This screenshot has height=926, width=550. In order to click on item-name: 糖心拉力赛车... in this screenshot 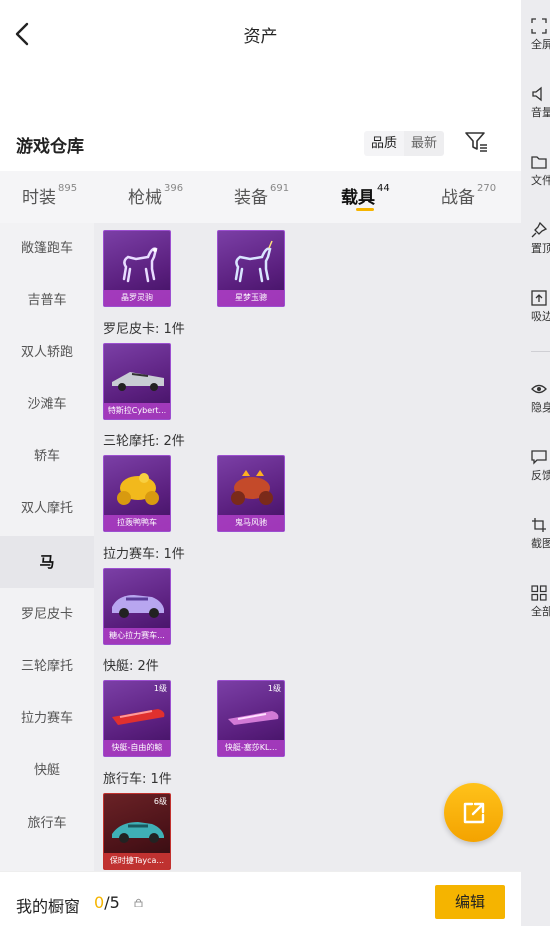, I will do `click(137, 636)`.